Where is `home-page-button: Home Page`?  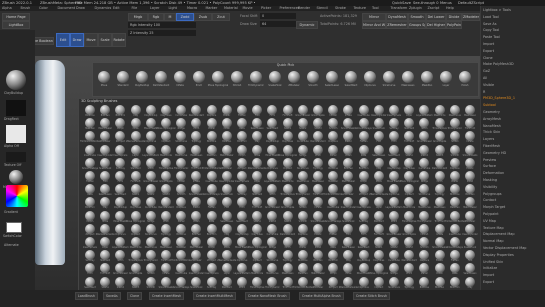 home-page-button: Home Page is located at coordinates (16, 17).